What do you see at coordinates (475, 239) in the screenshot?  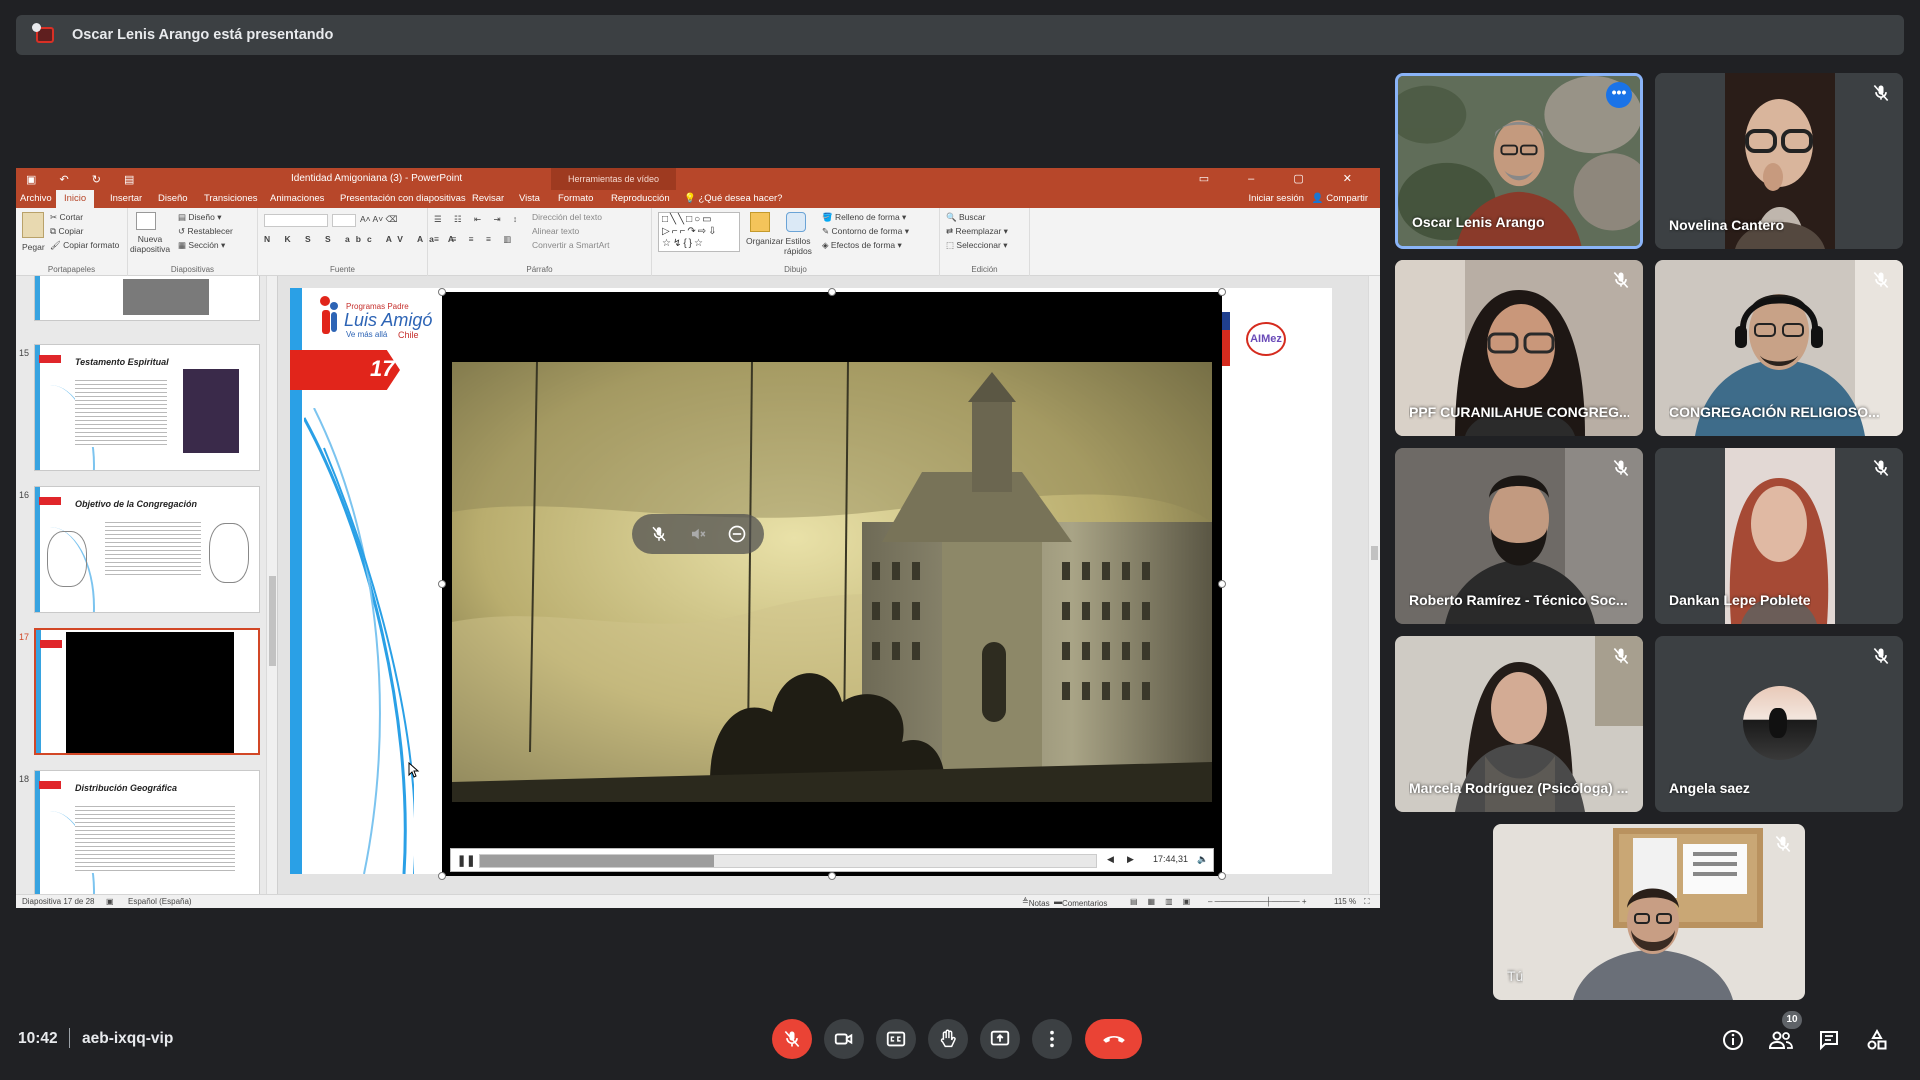 I see `align-buttons: ≡ ≡ ≡ ≡ ▥` at bounding box center [475, 239].